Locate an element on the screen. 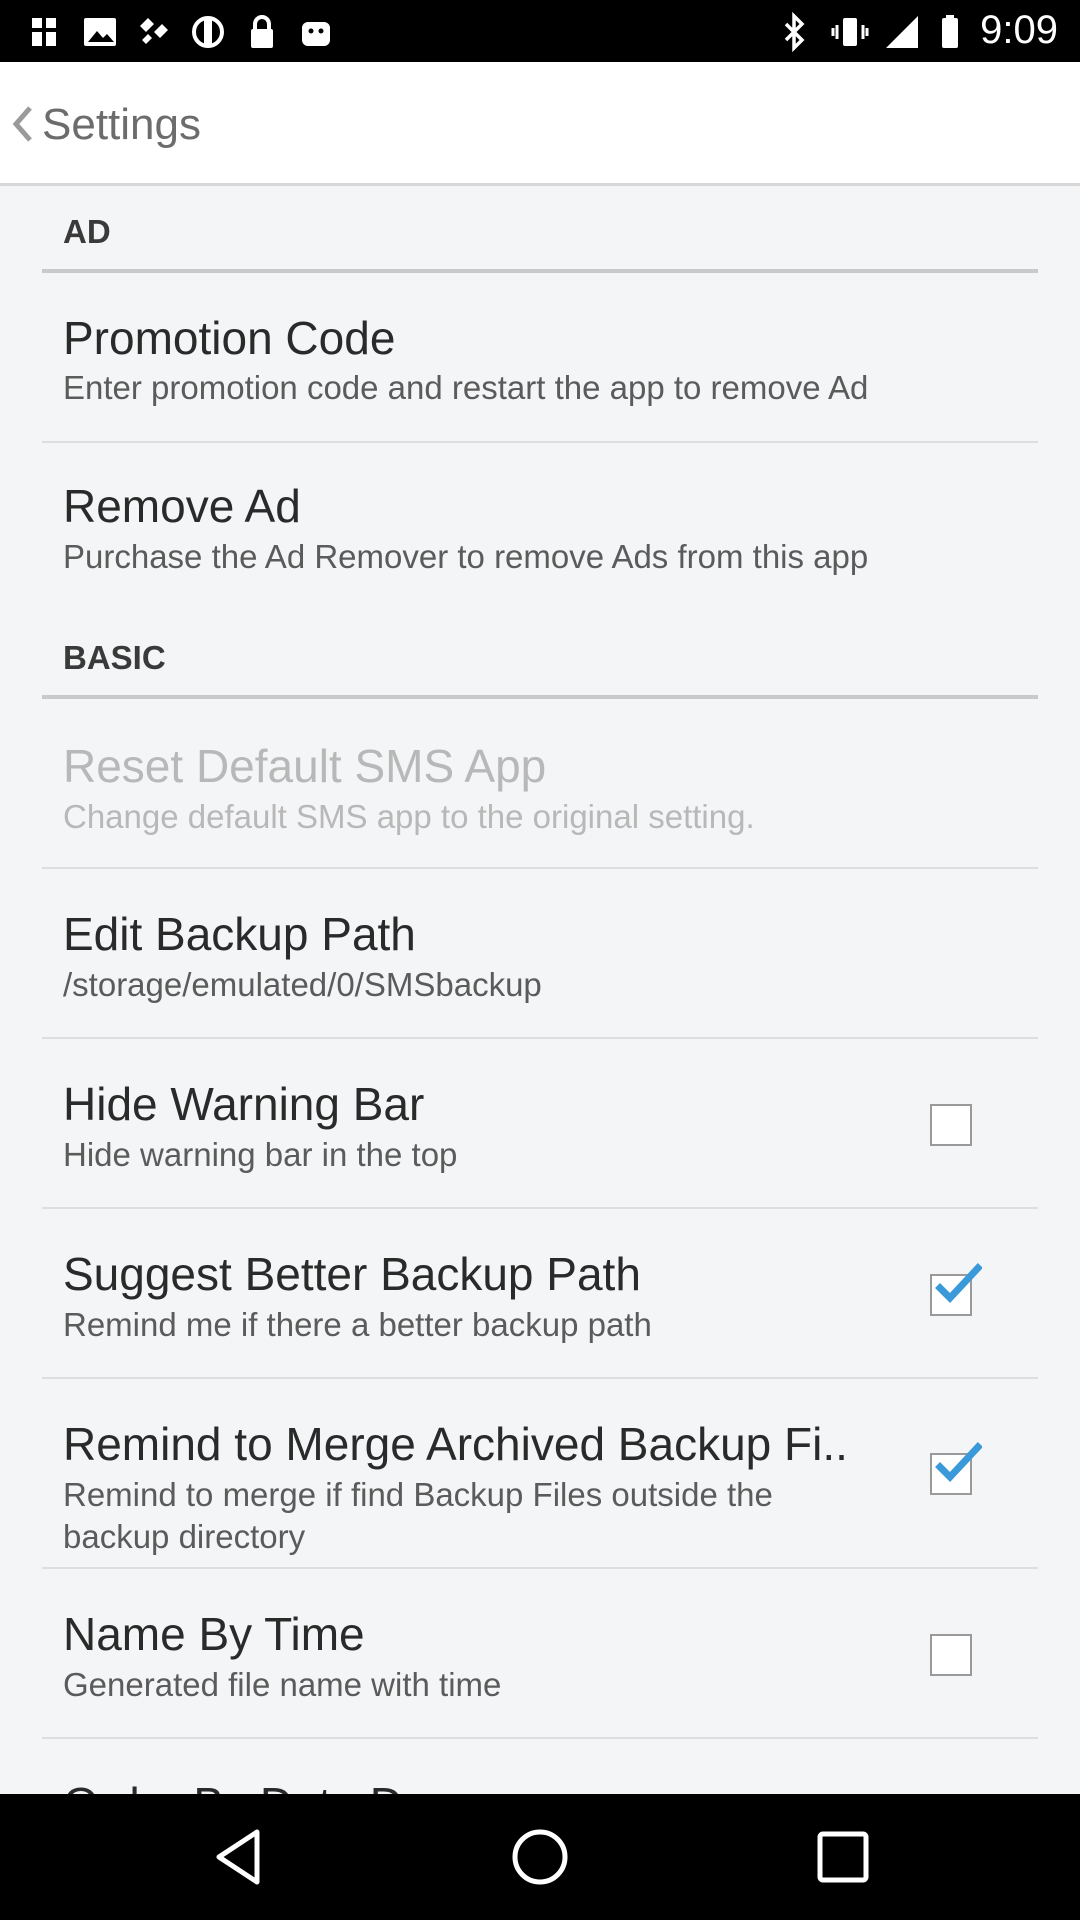 This screenshot has width=1080, height=1920. pref-summary: Generated file name with time is located at coordinates (282, 1684).